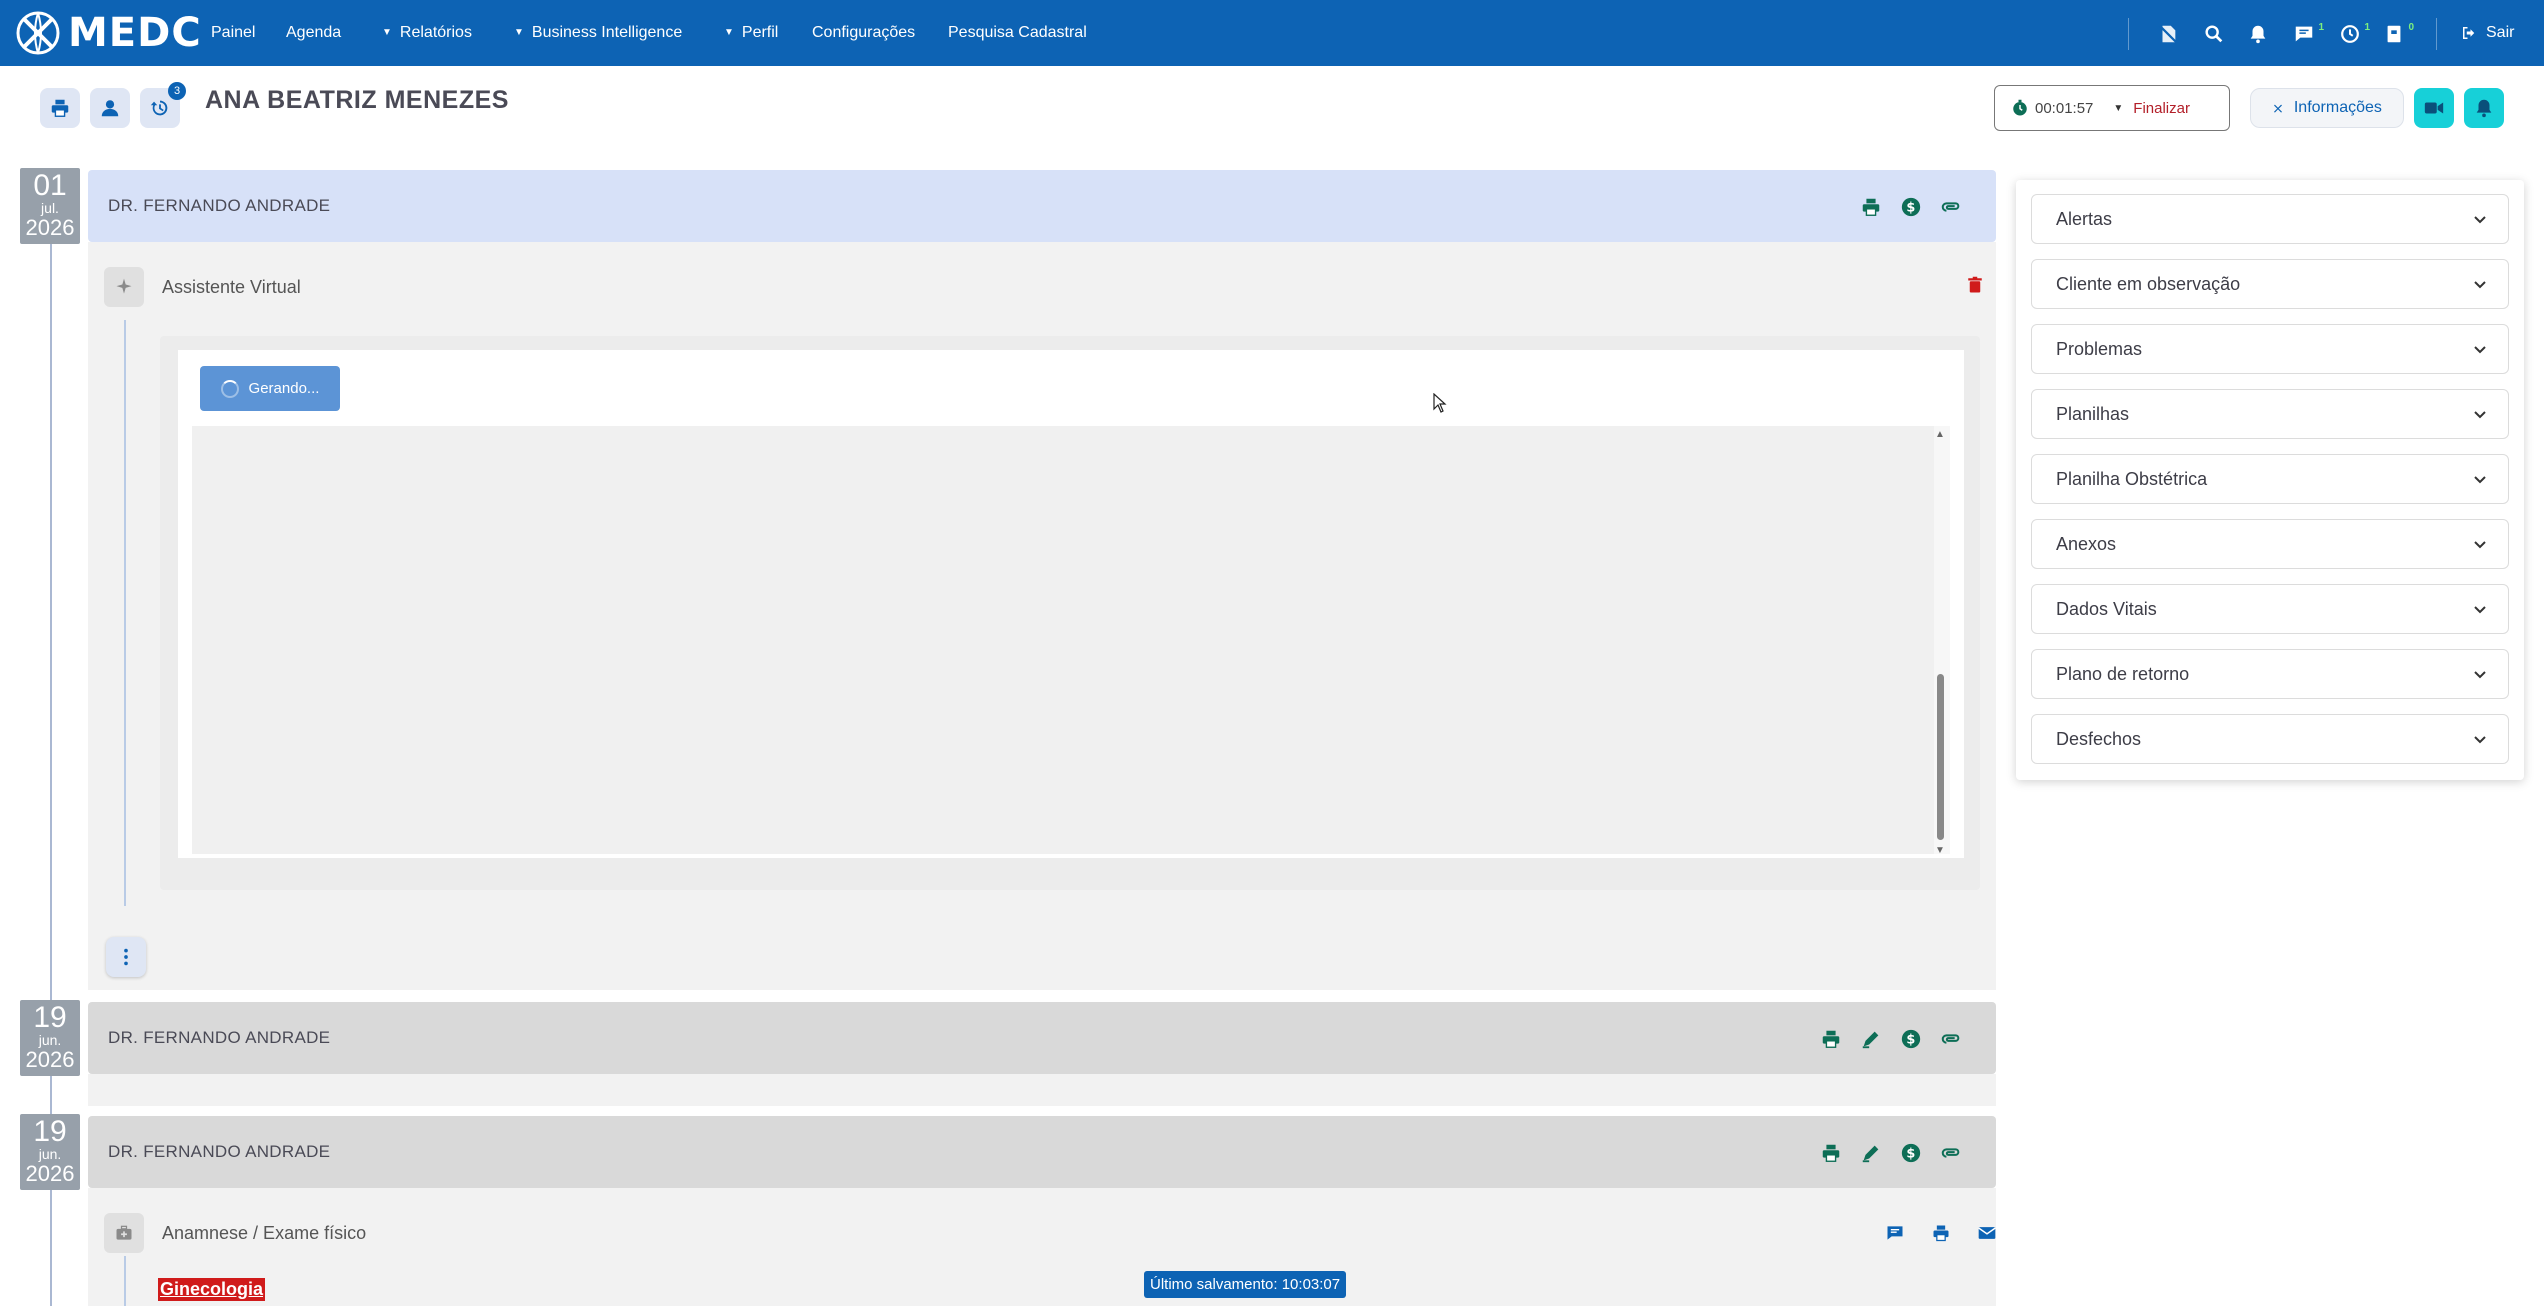 Image resolution: width=2544 pixels, height=1306 pixels. I want to click on assistant-section-header: Assistente Virtual, so click(202, 287).